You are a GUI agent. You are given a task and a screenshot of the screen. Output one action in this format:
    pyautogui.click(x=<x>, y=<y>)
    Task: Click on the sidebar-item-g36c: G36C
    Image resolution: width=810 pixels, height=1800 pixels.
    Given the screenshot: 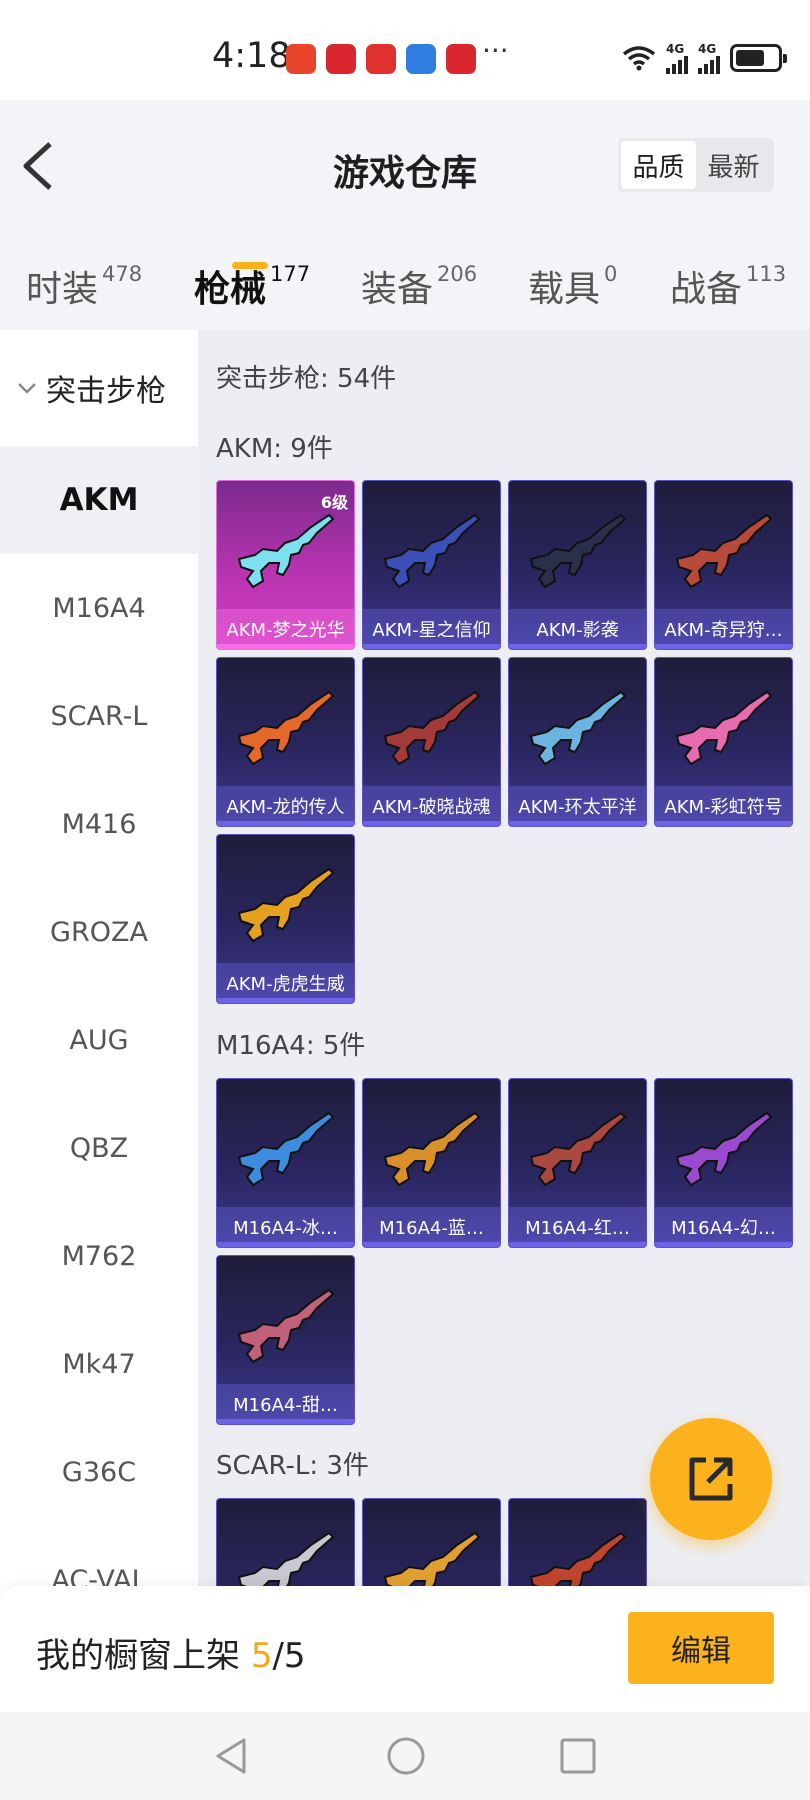 What is the action you would take?
    pyautogui.click(x=99, y=1472)
    